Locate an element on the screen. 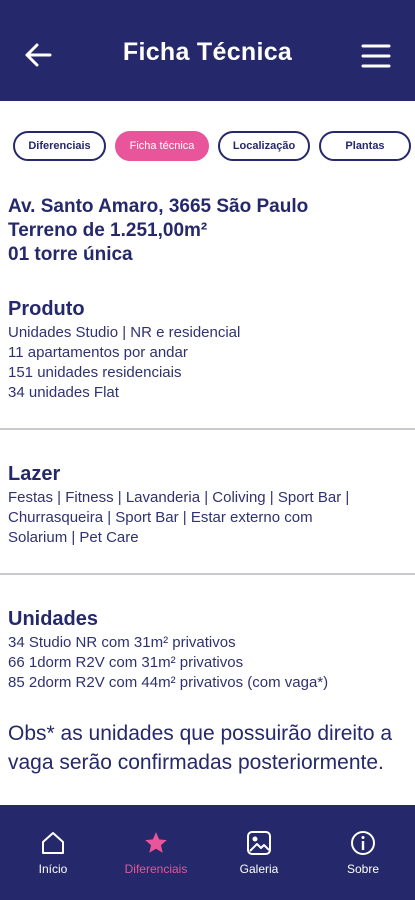 This screenshot has height=900, width=415. info-icon is located at coordinates (363, 843).